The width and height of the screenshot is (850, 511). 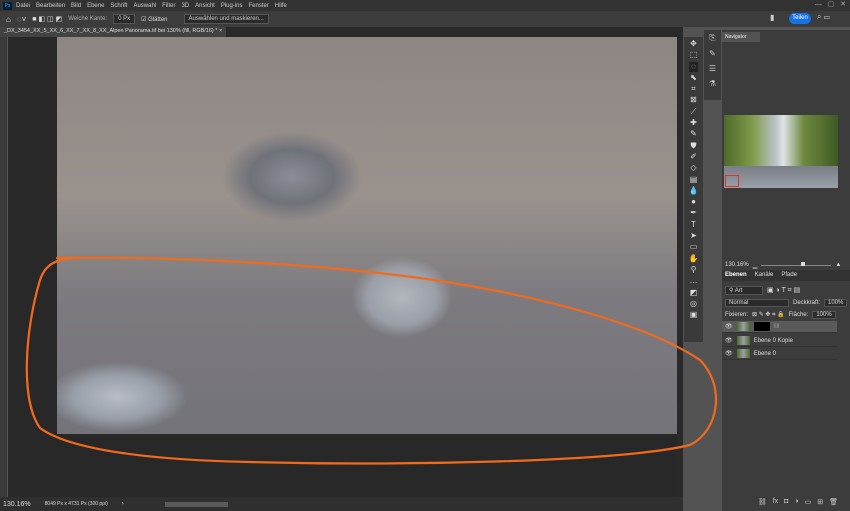 What do you see at coordinates (47, 19) in the screenshot?
I see `selection-mode-icons: ■ ◧ ◫ ◩` at bounding box center [47, 19].